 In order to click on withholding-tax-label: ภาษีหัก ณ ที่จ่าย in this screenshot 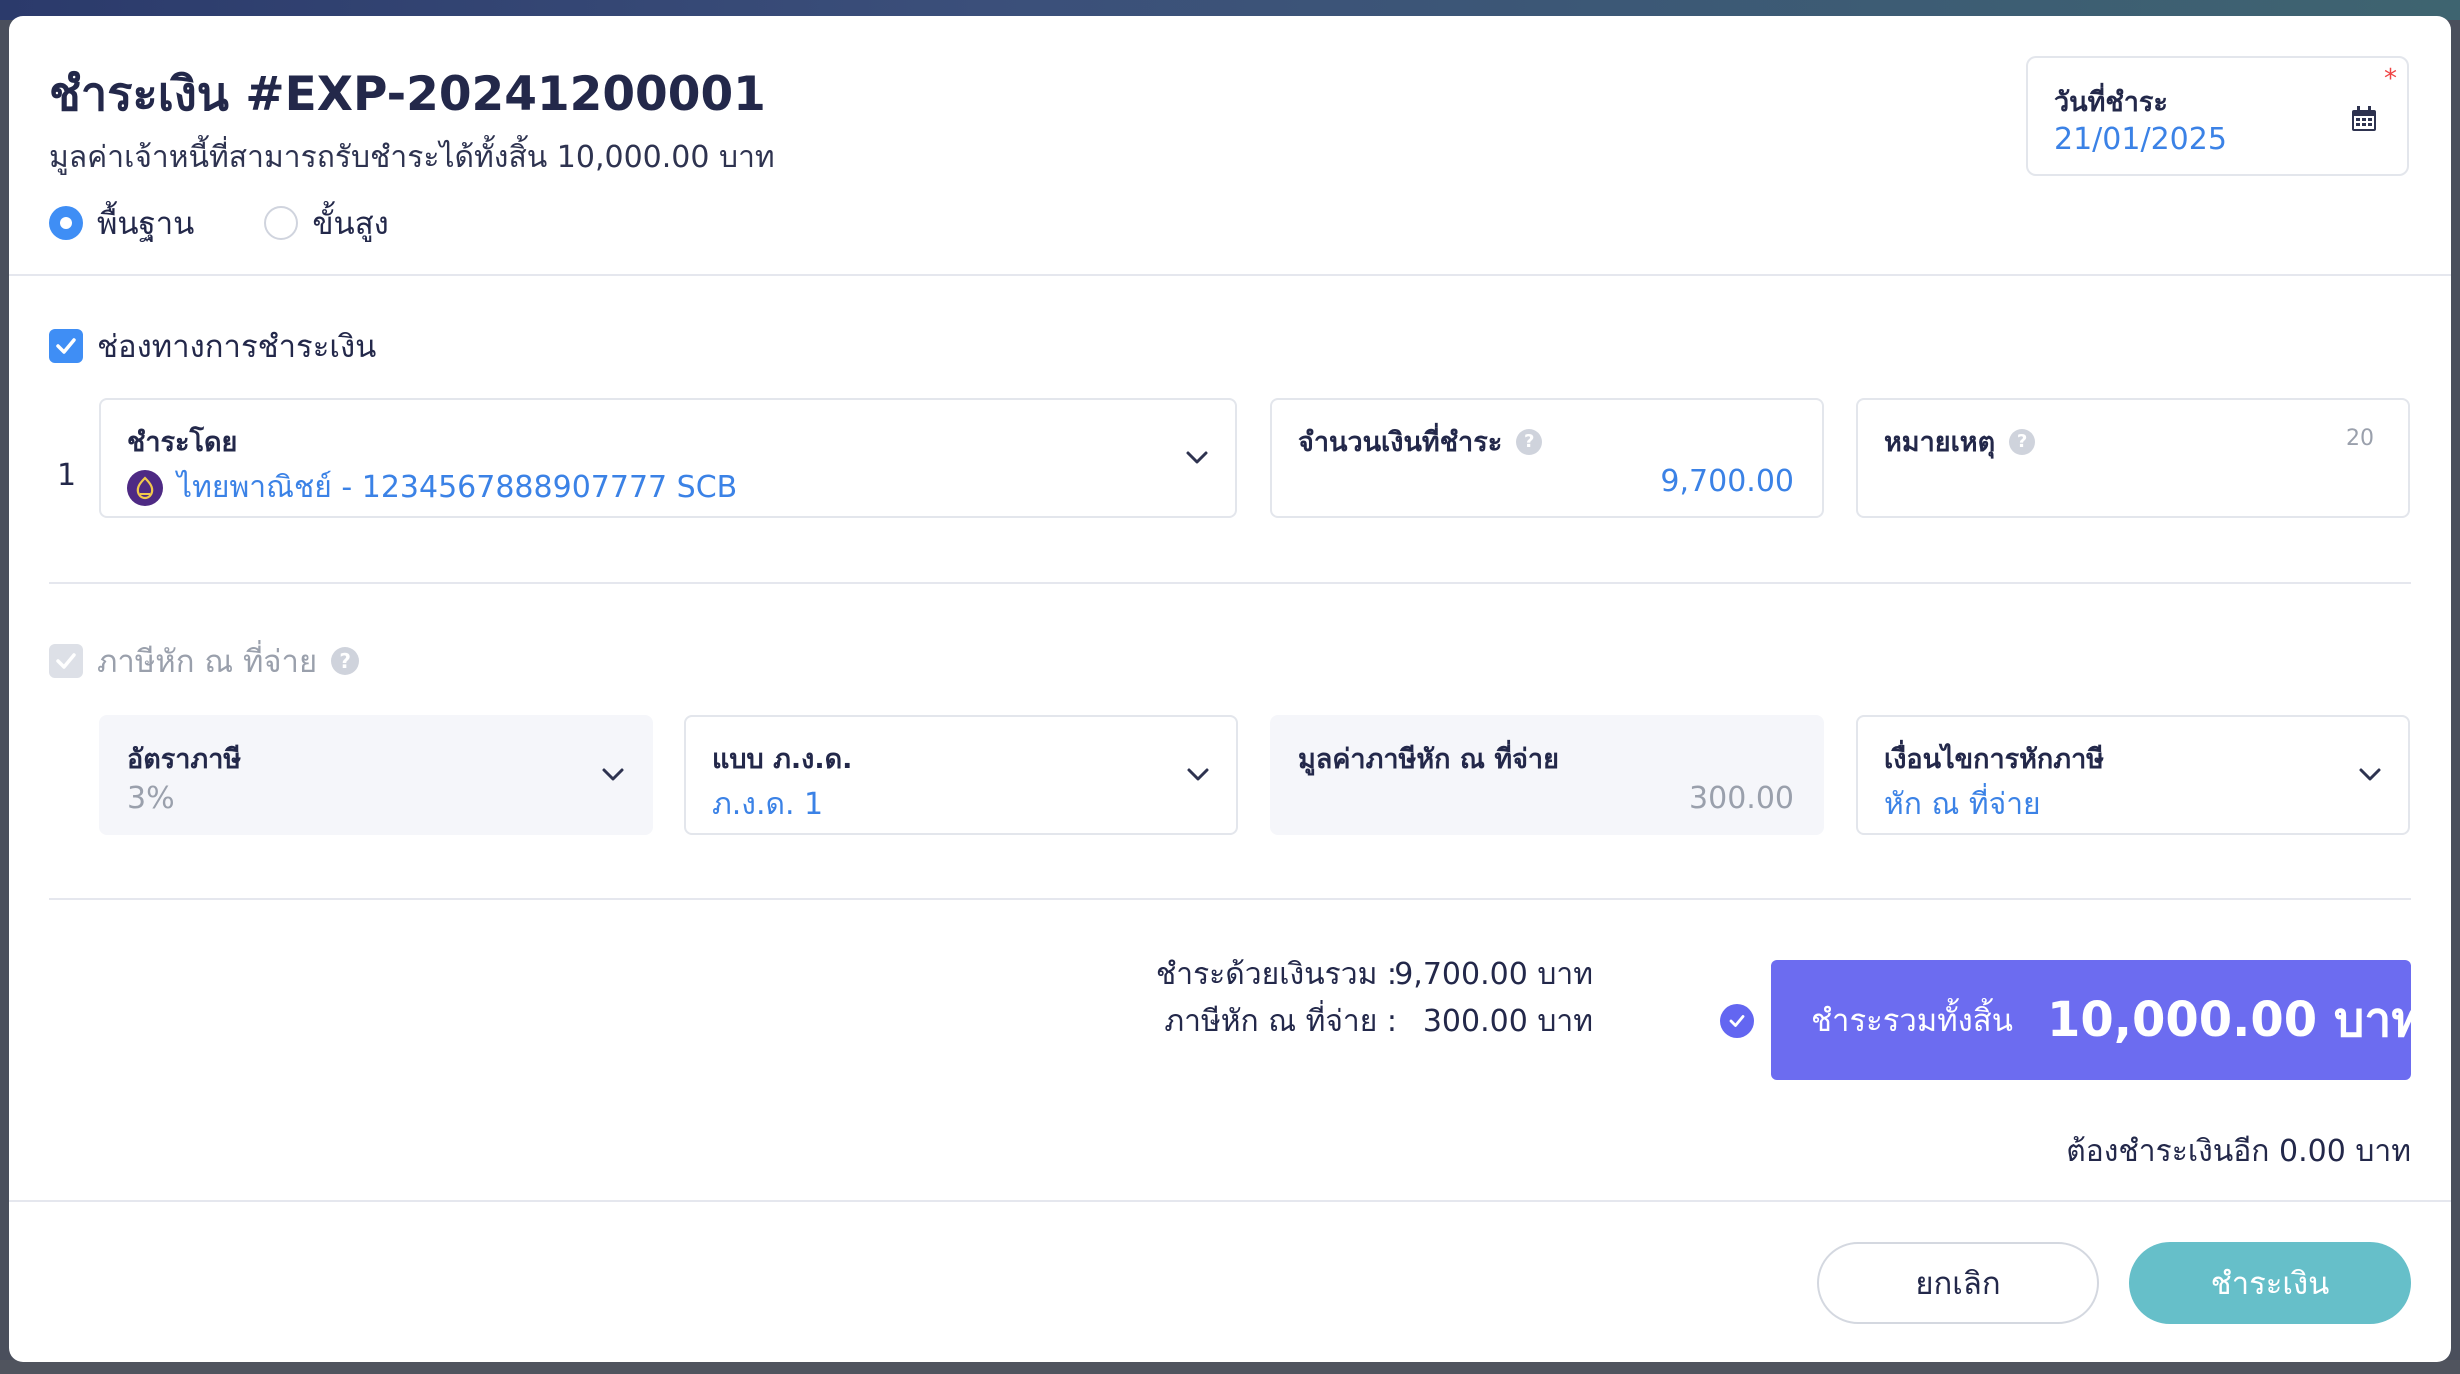, I will do `click(207, 662)`.